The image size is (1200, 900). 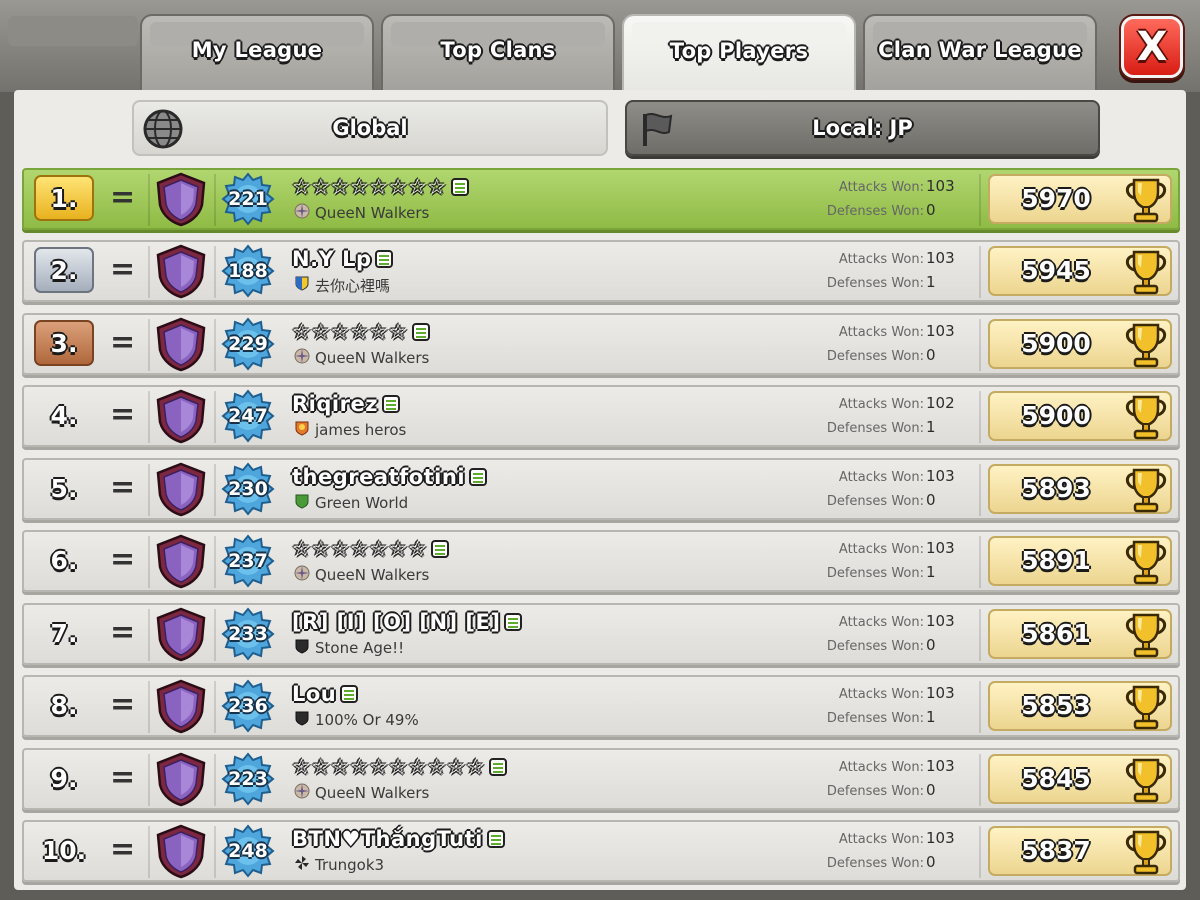 I want to click on clan-name: james heros, so click(x=361, y=430).